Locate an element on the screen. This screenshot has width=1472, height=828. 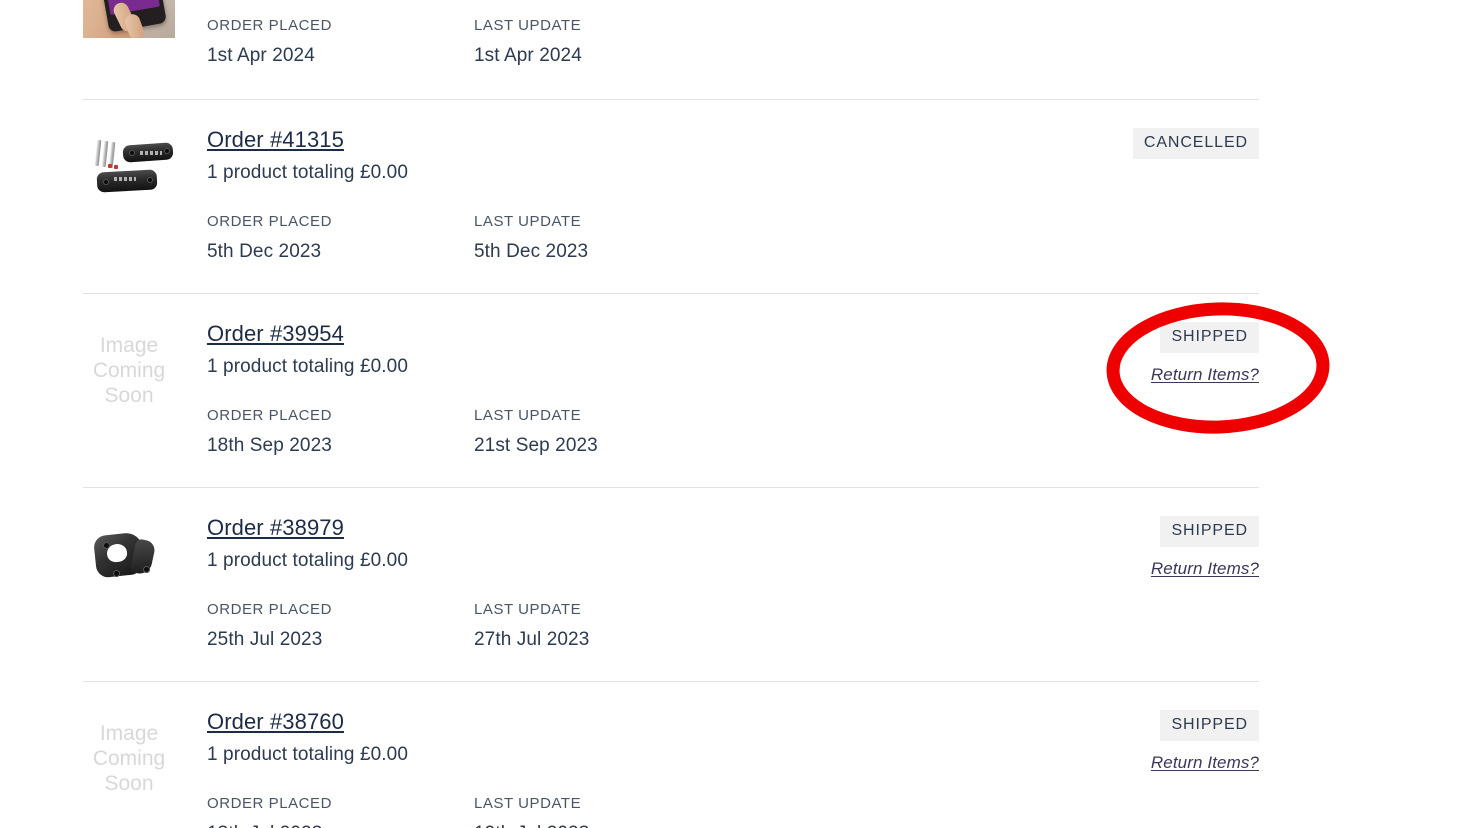
order-link: Order #39954 is located at coordinates (275, 334).